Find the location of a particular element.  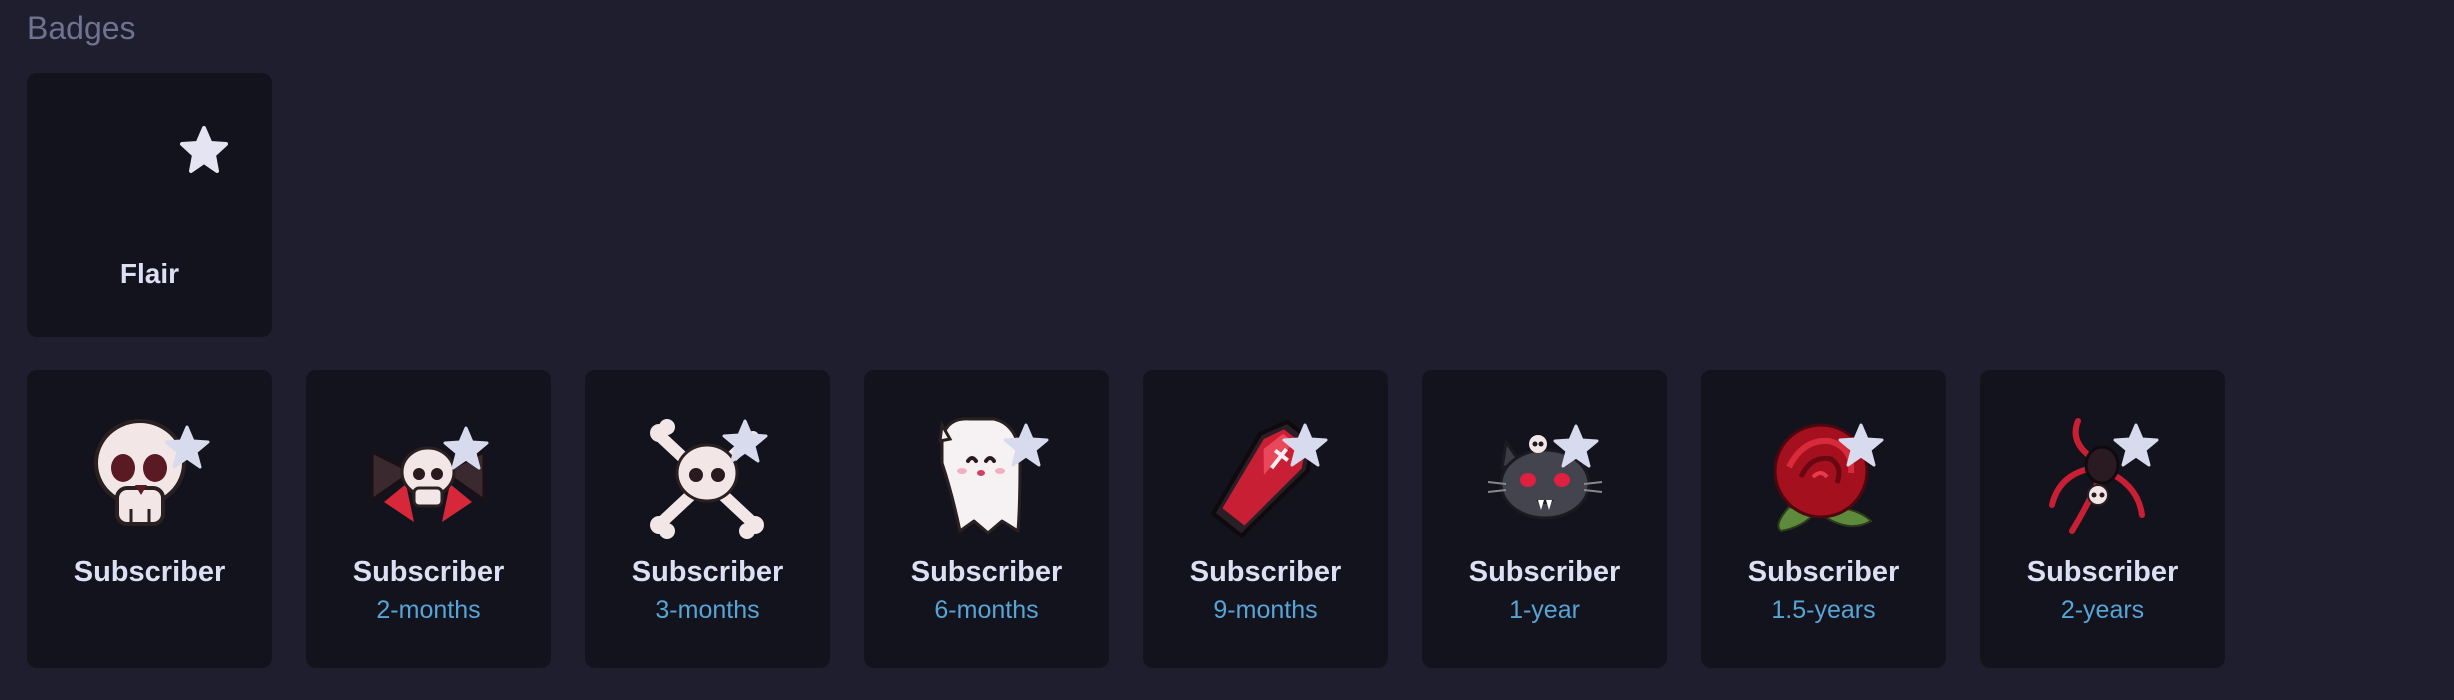

badge-card-subscriber-3-months: Subscriber 3-months is located at coordinates (707, 519).